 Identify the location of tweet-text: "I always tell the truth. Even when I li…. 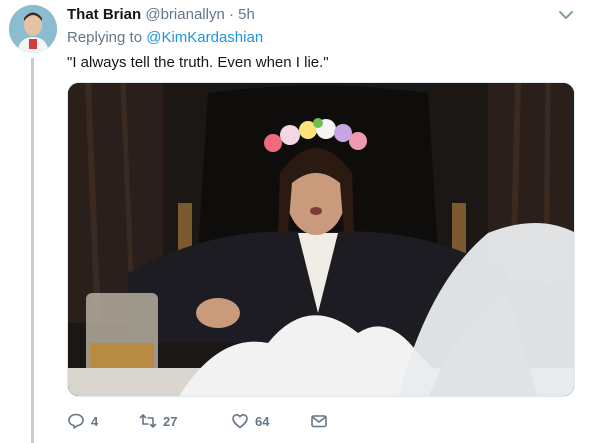
(198, 62).